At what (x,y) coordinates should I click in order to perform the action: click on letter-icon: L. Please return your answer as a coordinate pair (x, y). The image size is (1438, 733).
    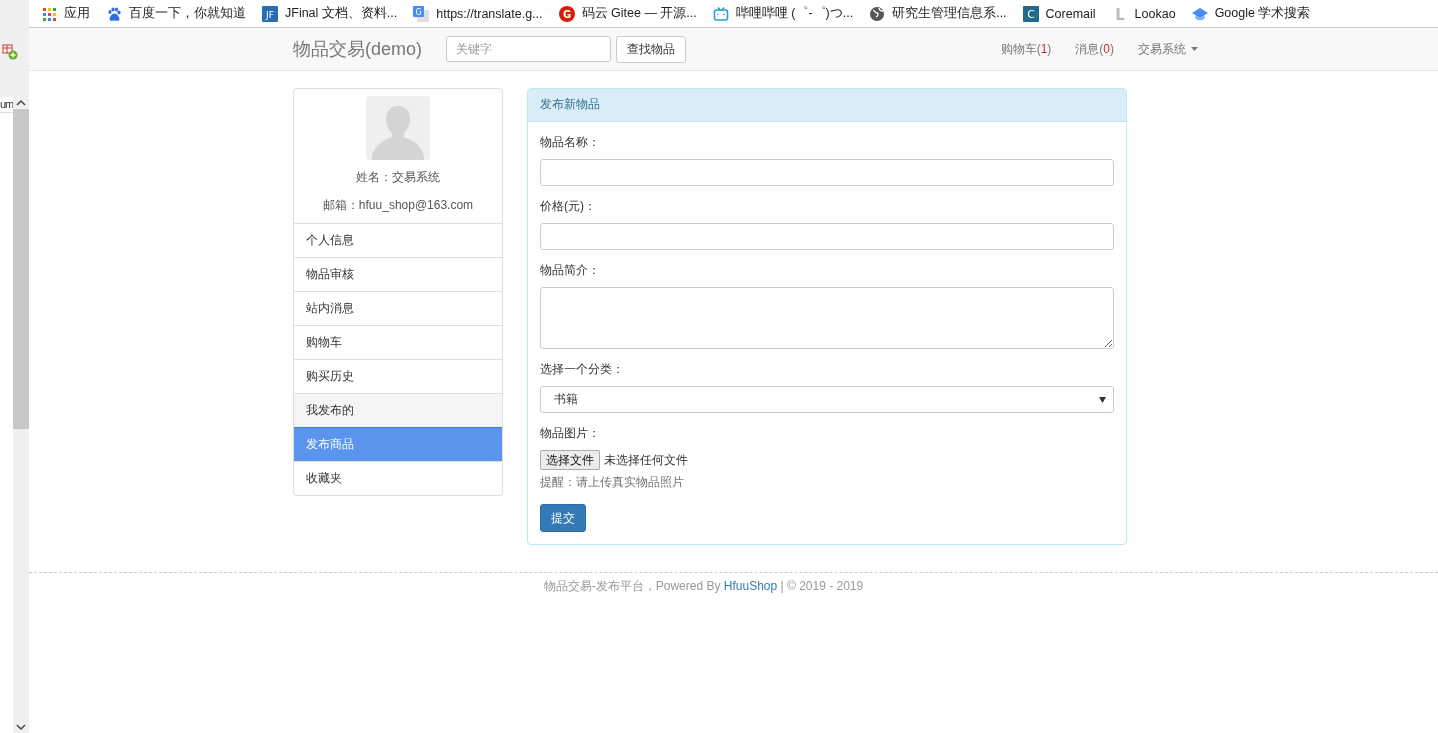
    Looking at the image, I should click on (1119, 13).